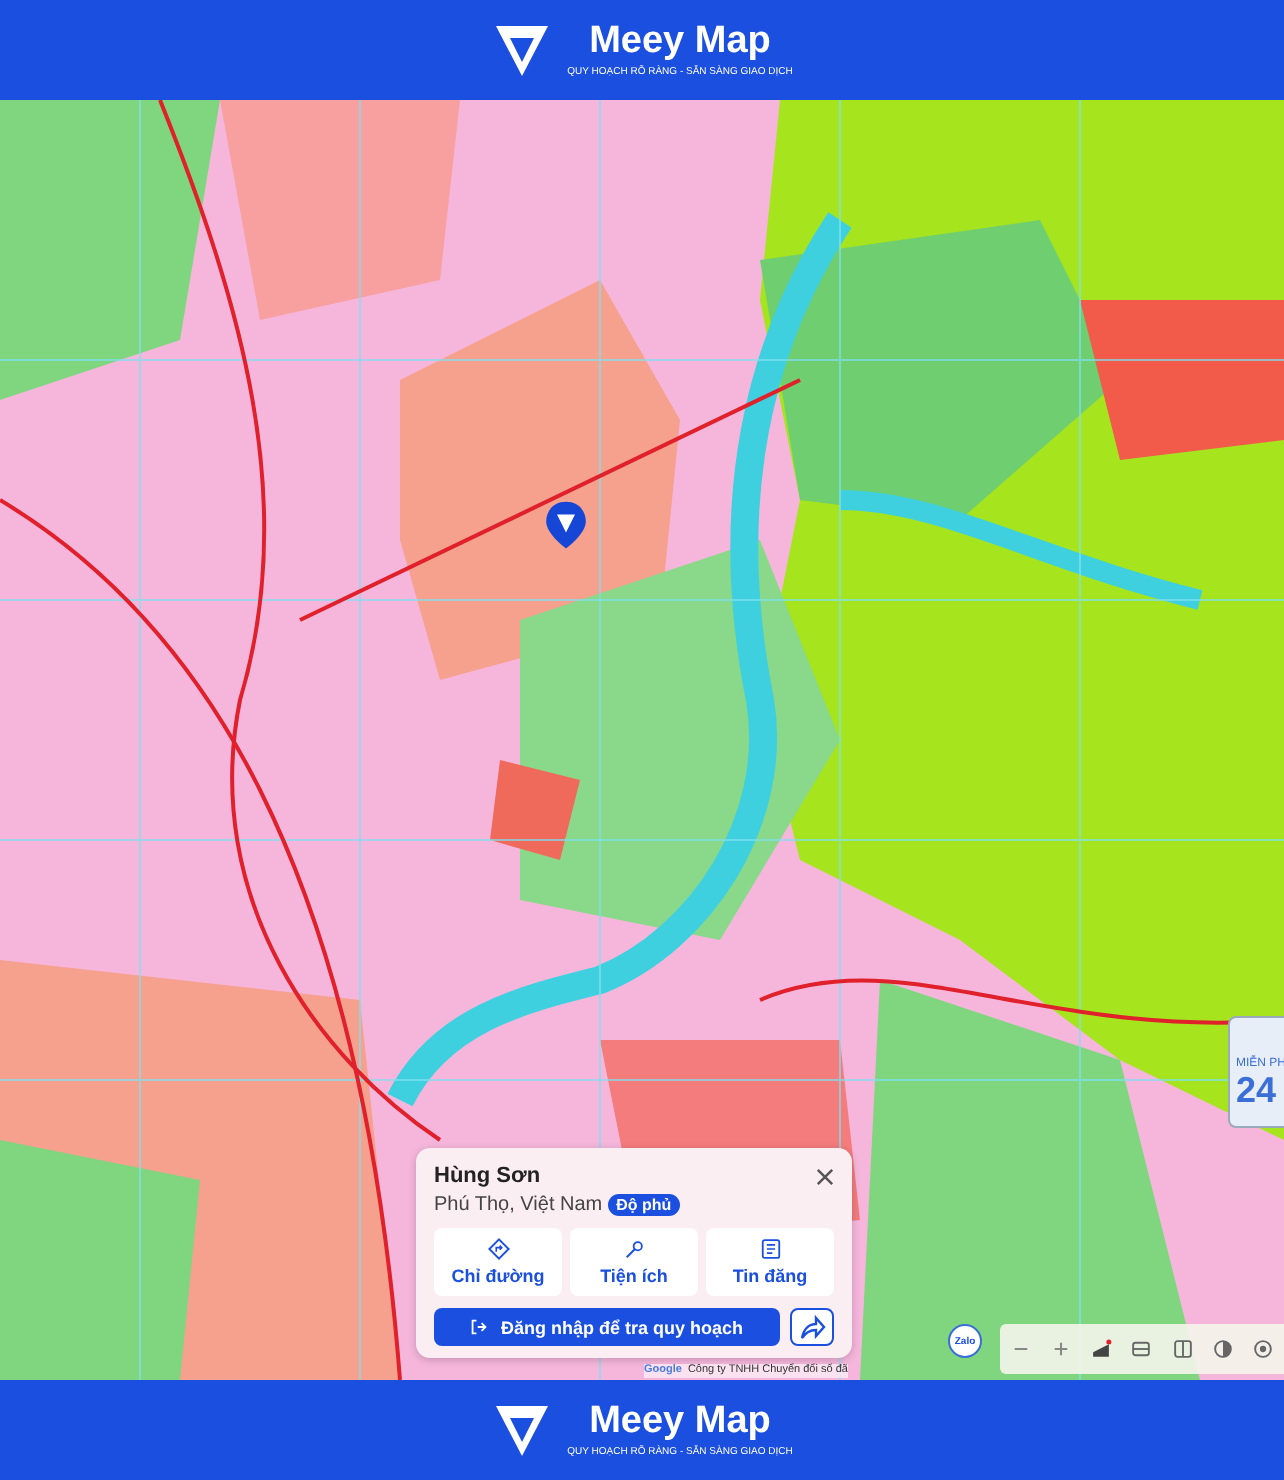  I want to click on ad-value: 24, so click(1257, 1090).